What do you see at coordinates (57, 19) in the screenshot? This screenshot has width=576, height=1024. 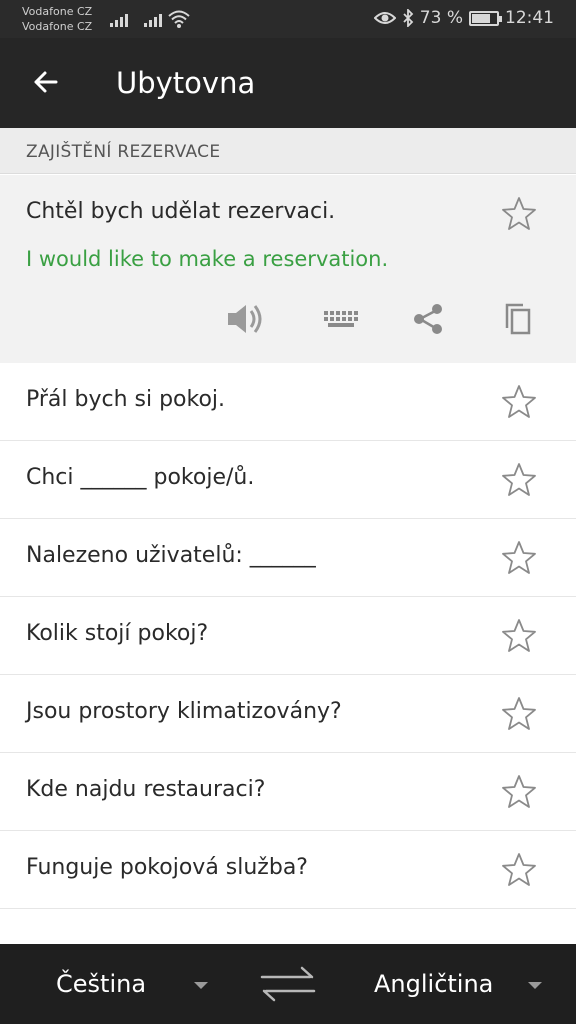 I see `carrier-info: Vodafone CZ Vodafone CZ` at bounding box center [57, 19].